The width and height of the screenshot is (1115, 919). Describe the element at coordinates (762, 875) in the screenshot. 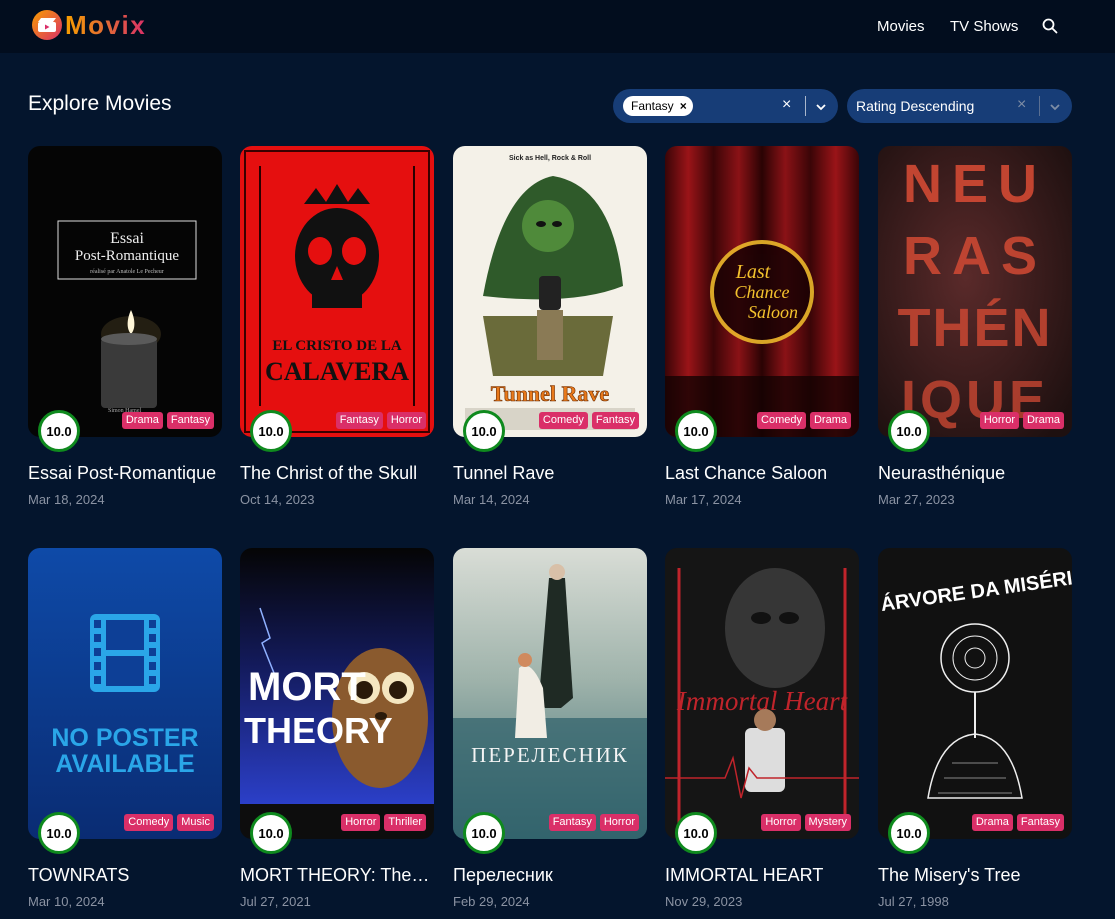

I see `movie-title: IMMORTAL HEART` at that location.